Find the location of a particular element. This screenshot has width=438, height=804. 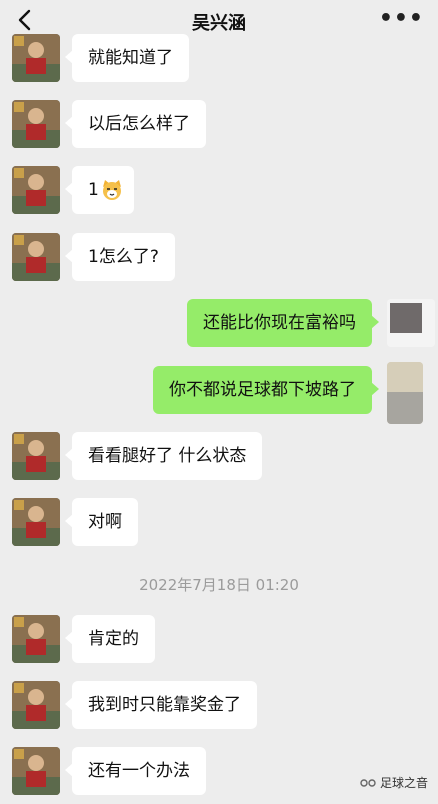

wechat-channel-icon is located at coordinates (368, 782).